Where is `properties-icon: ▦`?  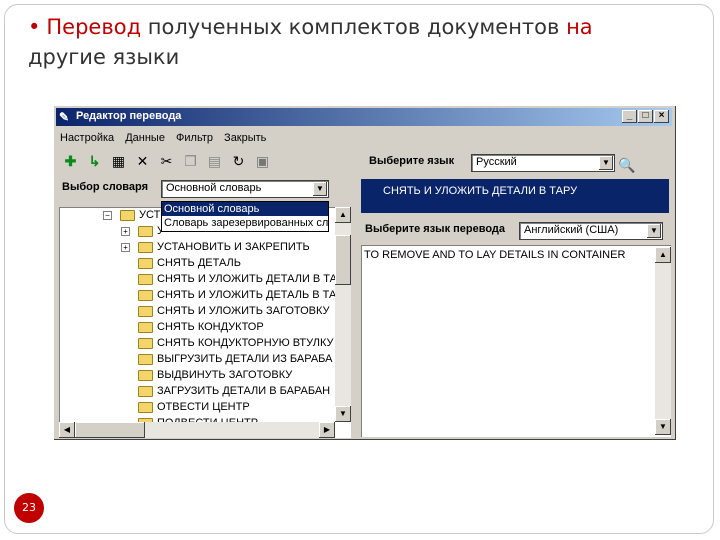 properties-icon: ▦ is located at coordinates (118, 161).